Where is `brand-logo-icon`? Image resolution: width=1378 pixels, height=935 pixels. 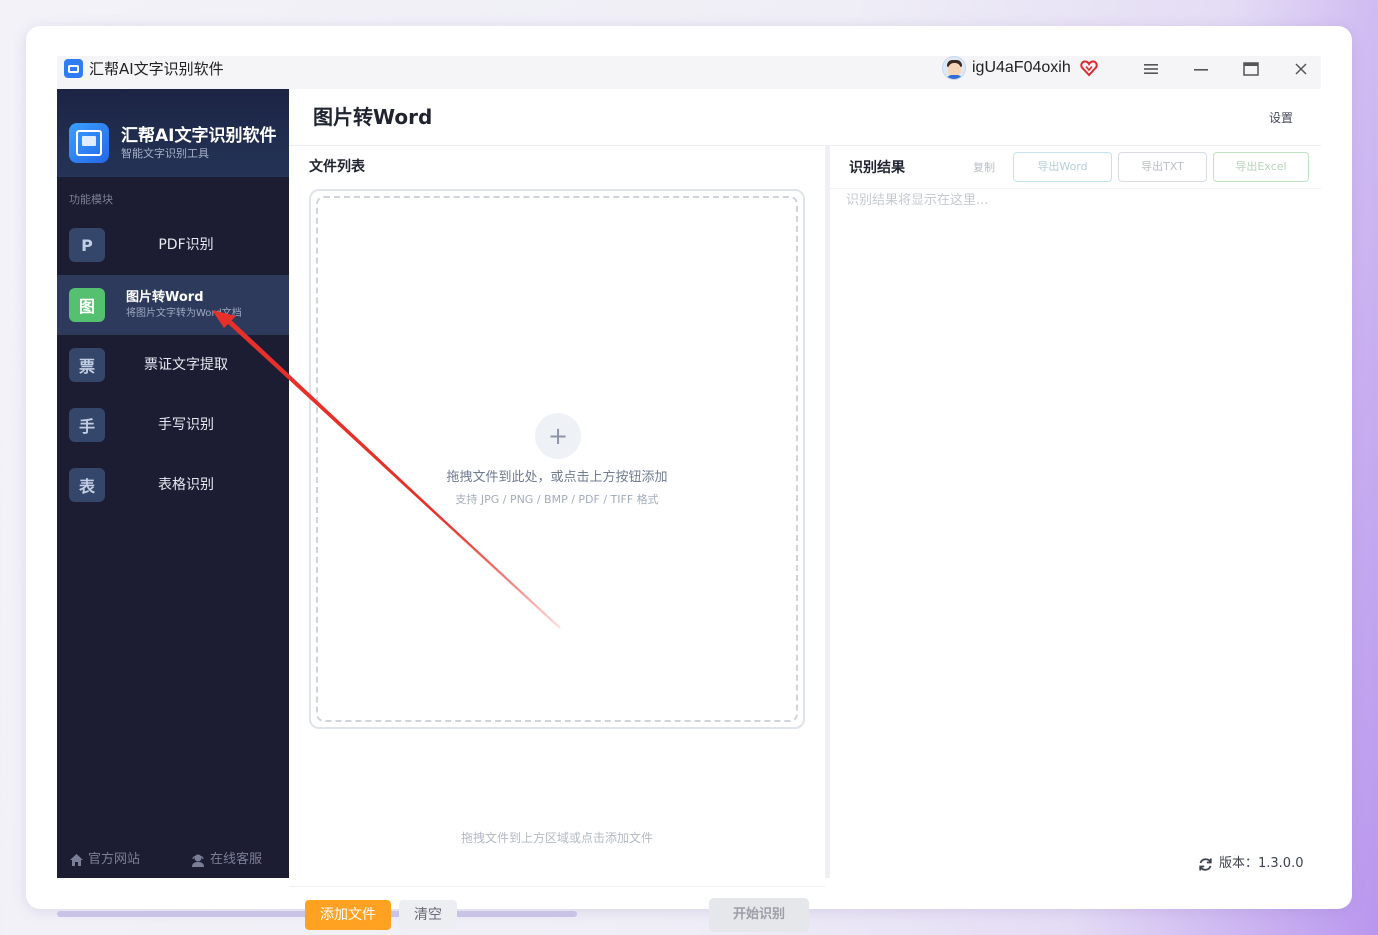 brand-logo-icon is located at coordinates (89, 143).